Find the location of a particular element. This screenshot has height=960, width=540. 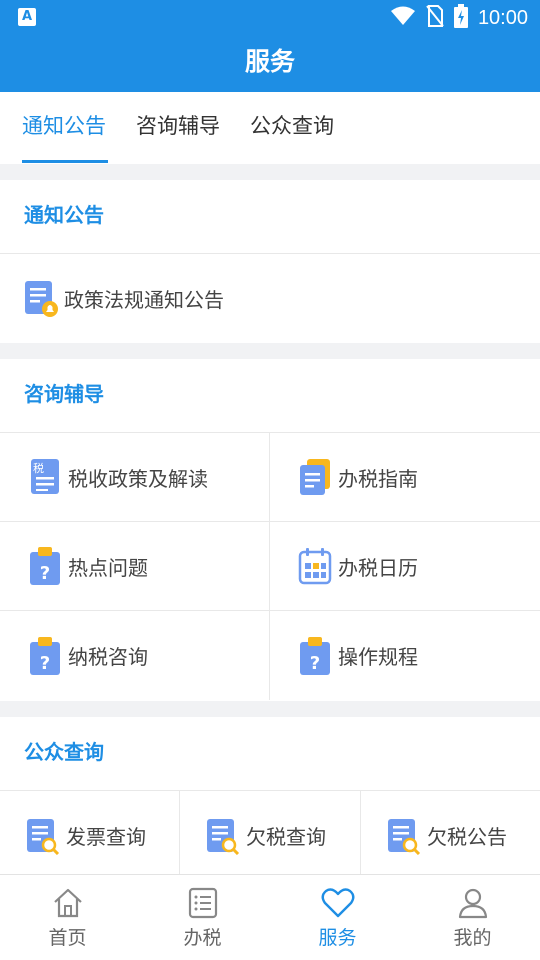

no-sim-icon is located at coordinates (435, 18).